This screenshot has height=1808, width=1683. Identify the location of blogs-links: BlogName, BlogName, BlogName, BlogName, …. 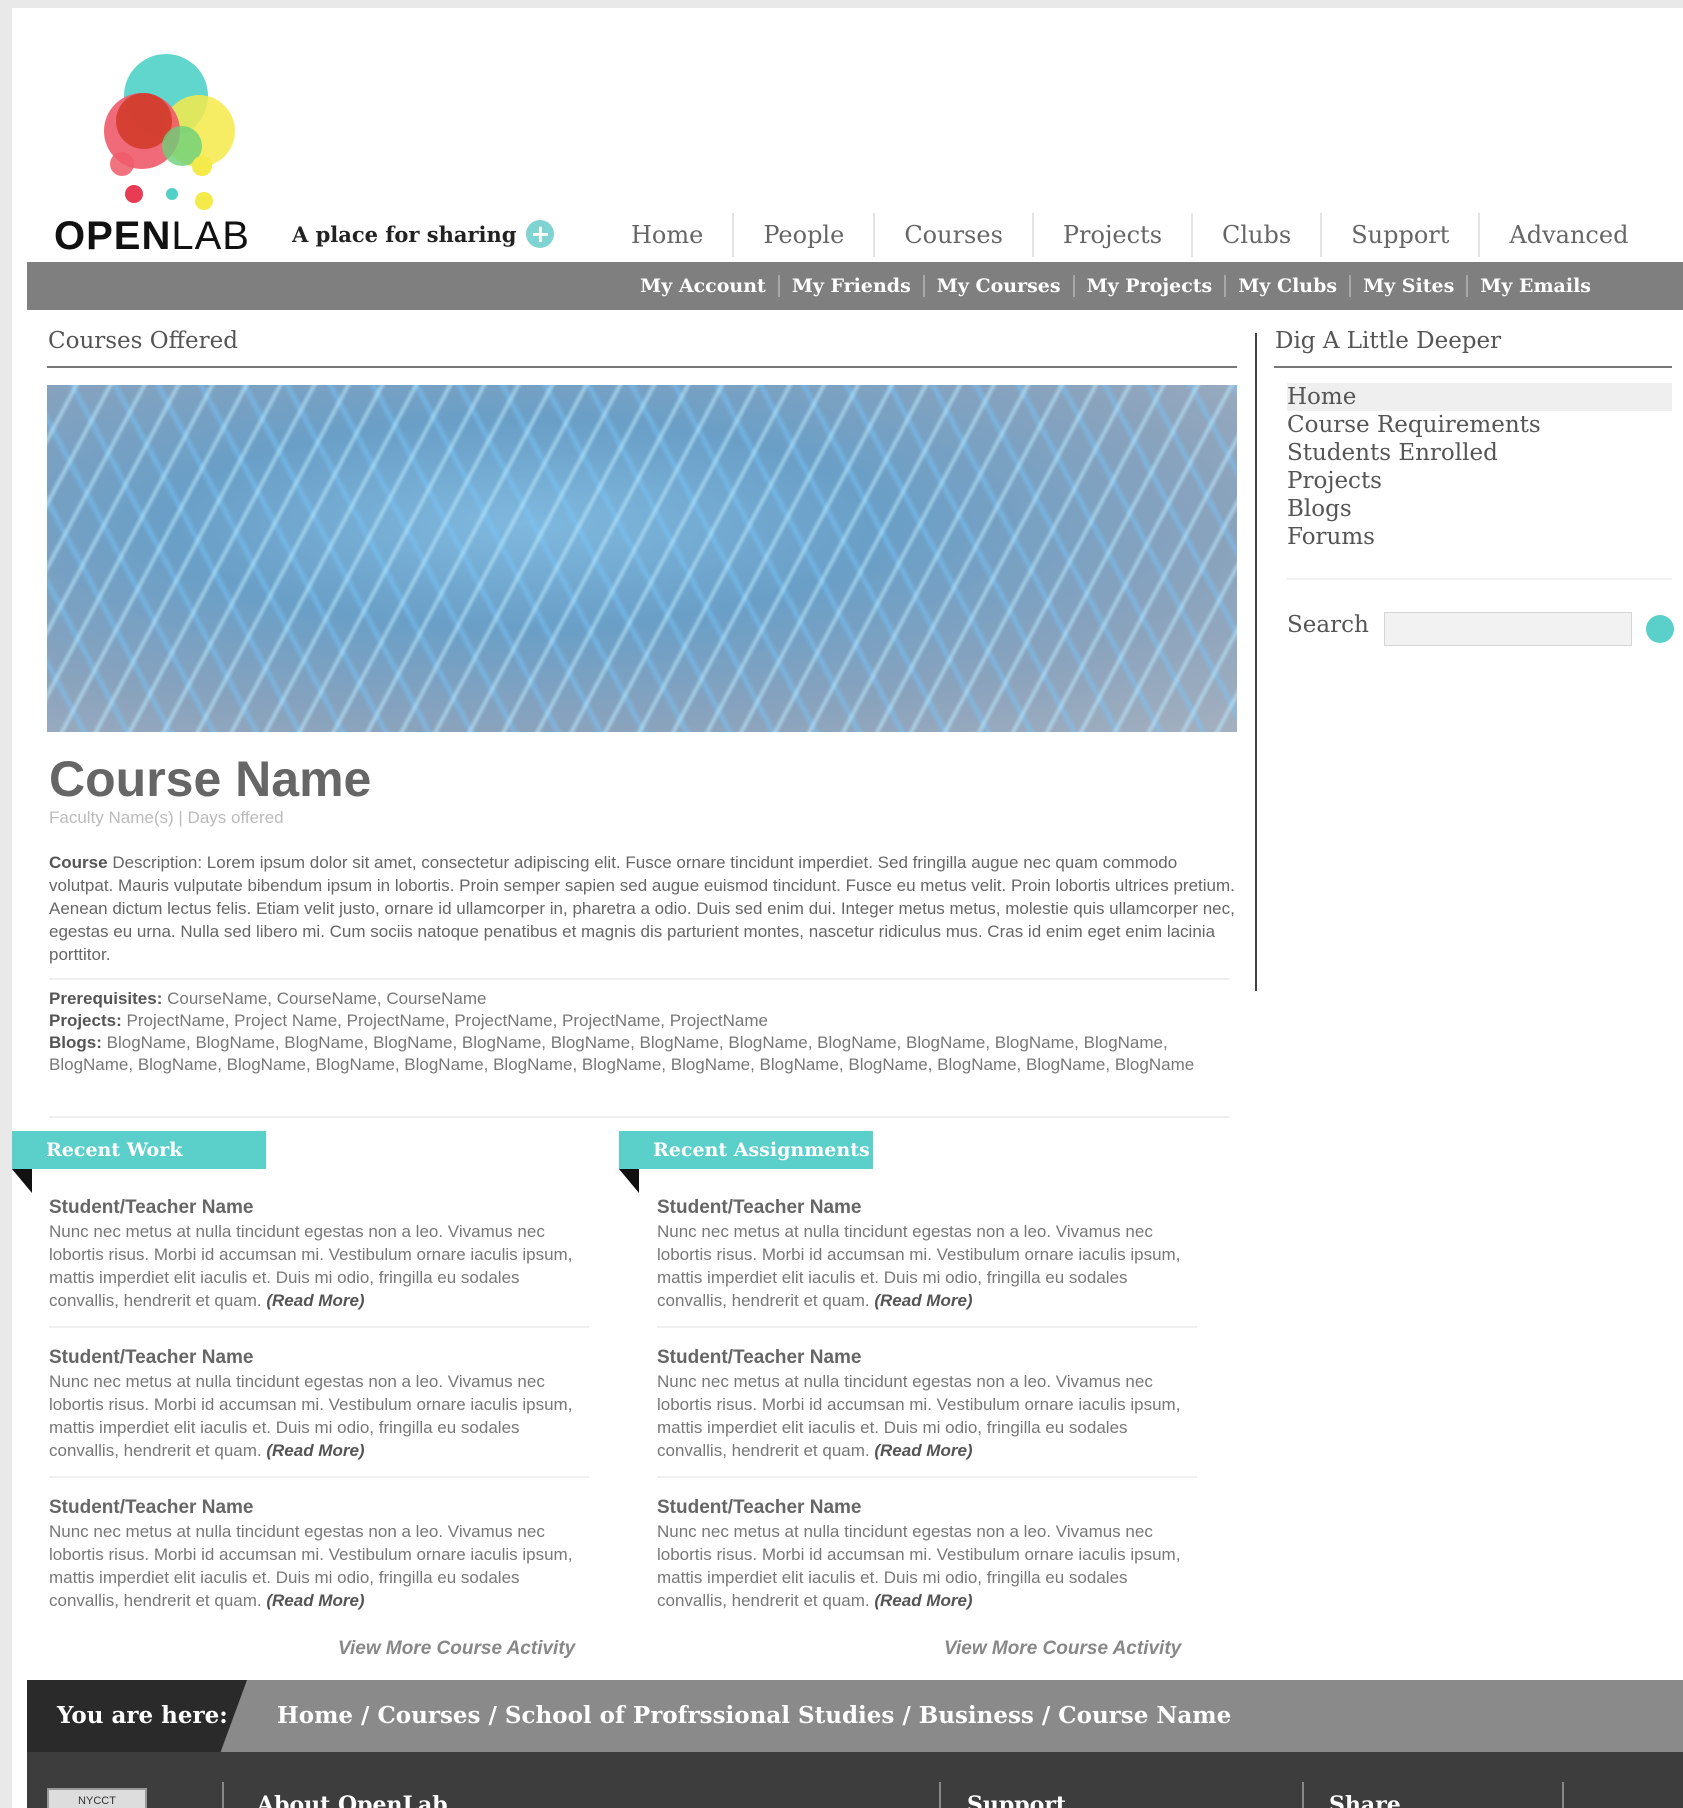
(621, 1053).